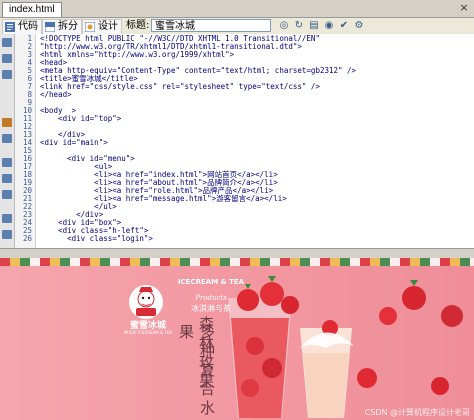  I want to click on split-view-label: 拆分, so click(68, 26).